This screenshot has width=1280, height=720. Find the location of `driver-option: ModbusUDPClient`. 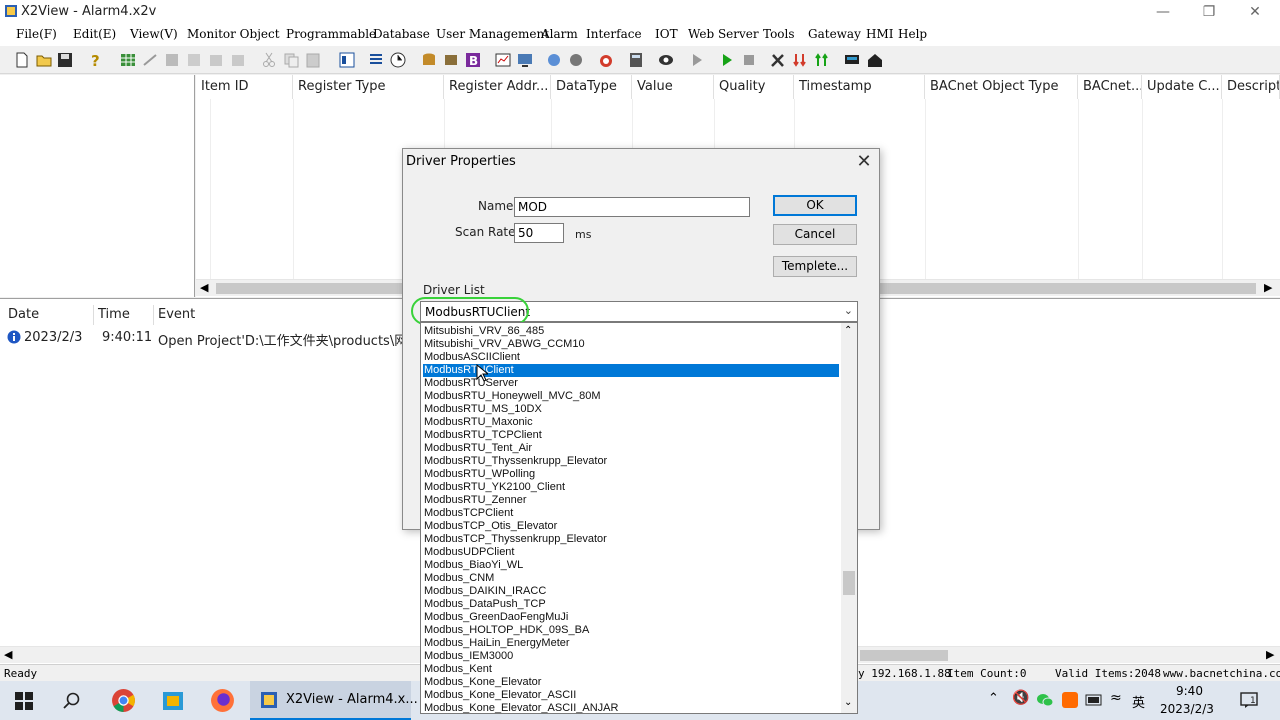

driver-option: ModbusUDPClient is located at coordinates (631, 552).